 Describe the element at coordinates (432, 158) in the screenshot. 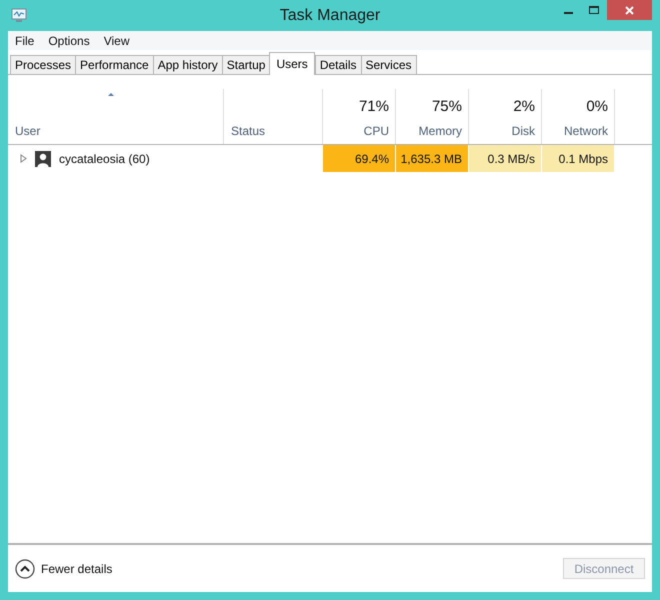

I see `table-cell: 1,635.3 MB` at that location.